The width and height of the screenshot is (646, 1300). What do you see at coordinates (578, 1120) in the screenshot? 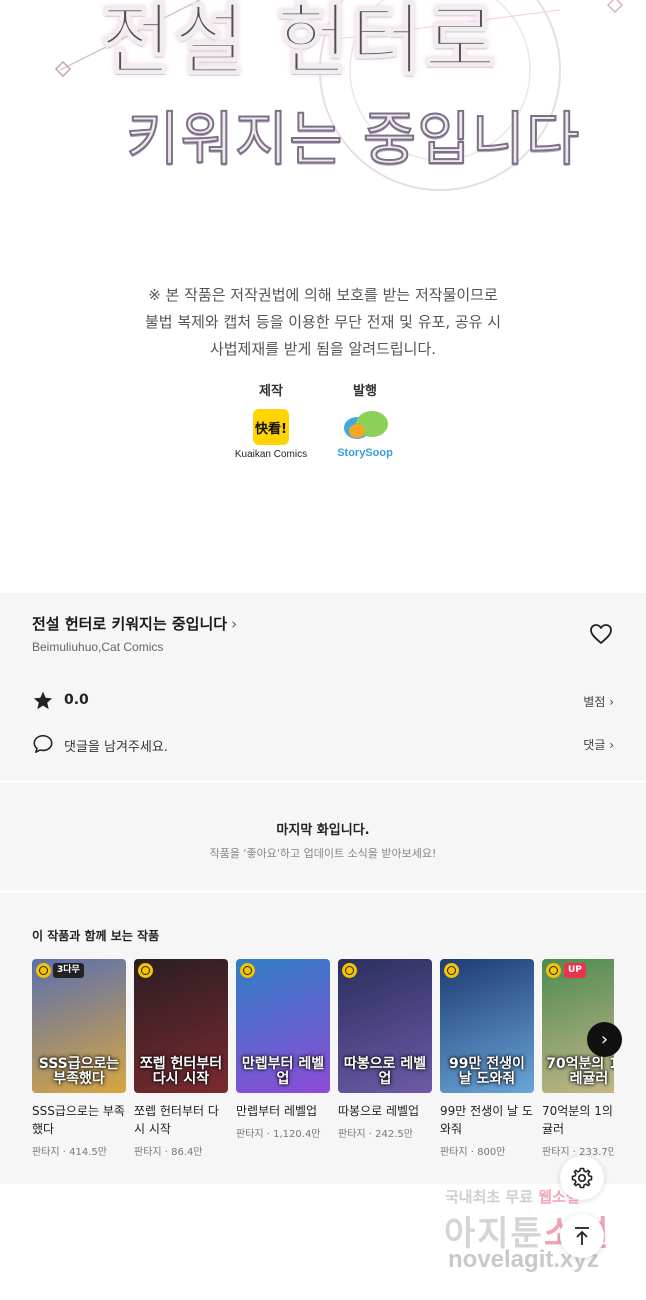
I see `rec-title: 70억분의 1의 레귤러` at bounding box center [578, 1120].